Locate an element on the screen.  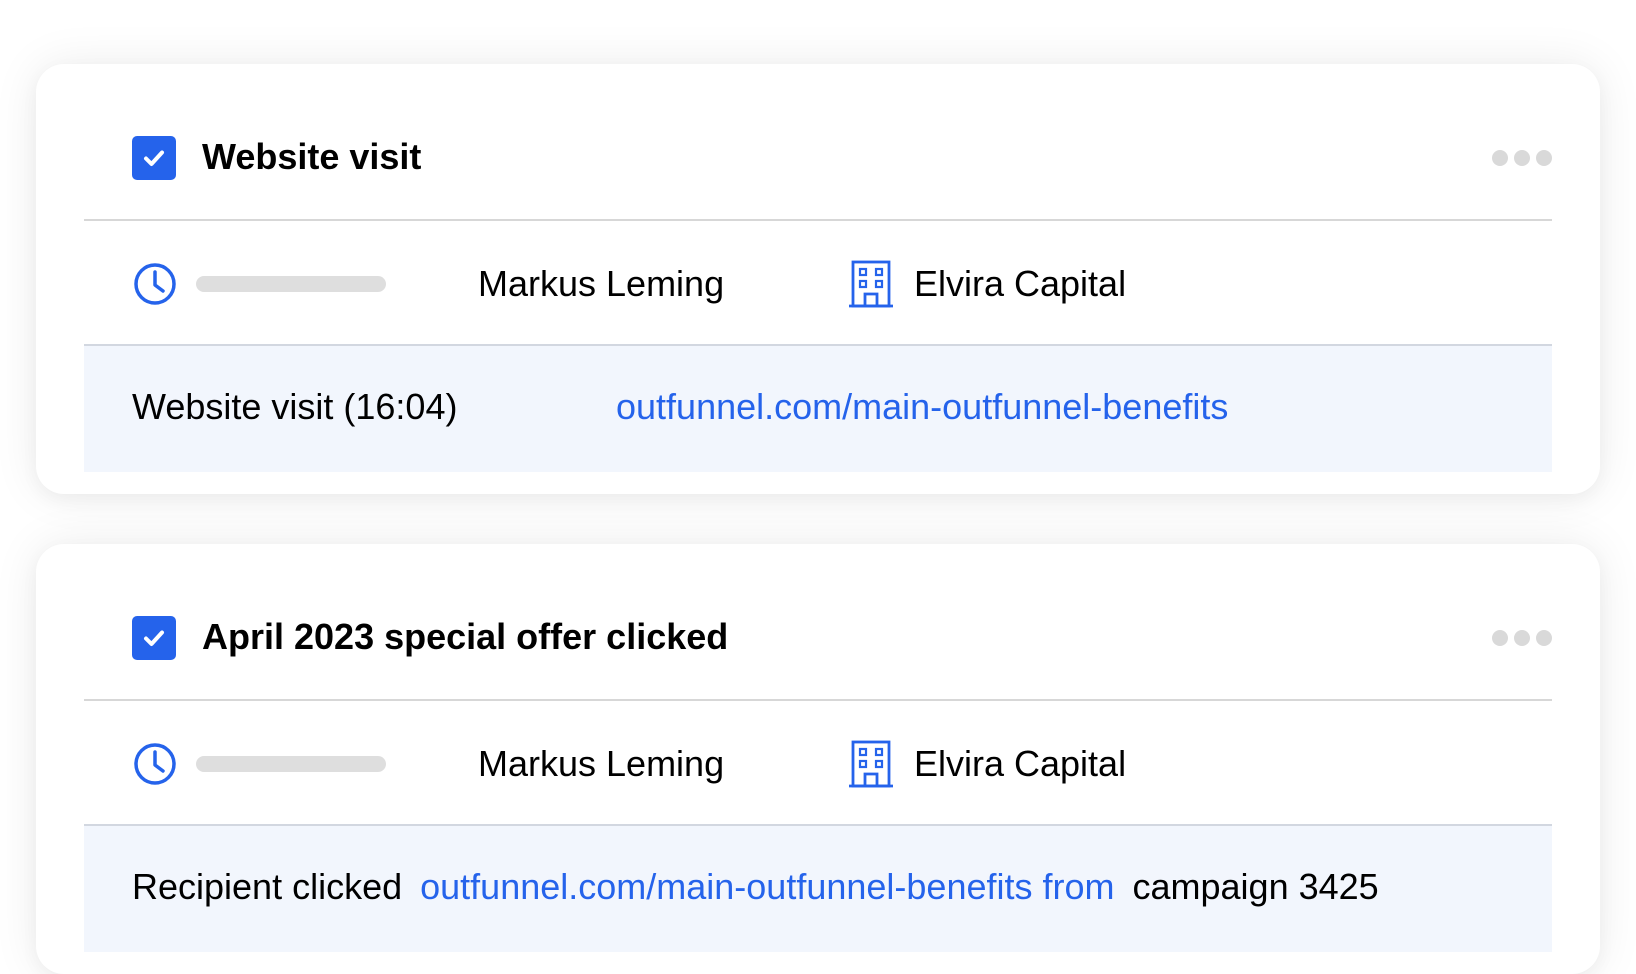
detail-prefix: Recipient clicked is located at coordinates (267, 886).